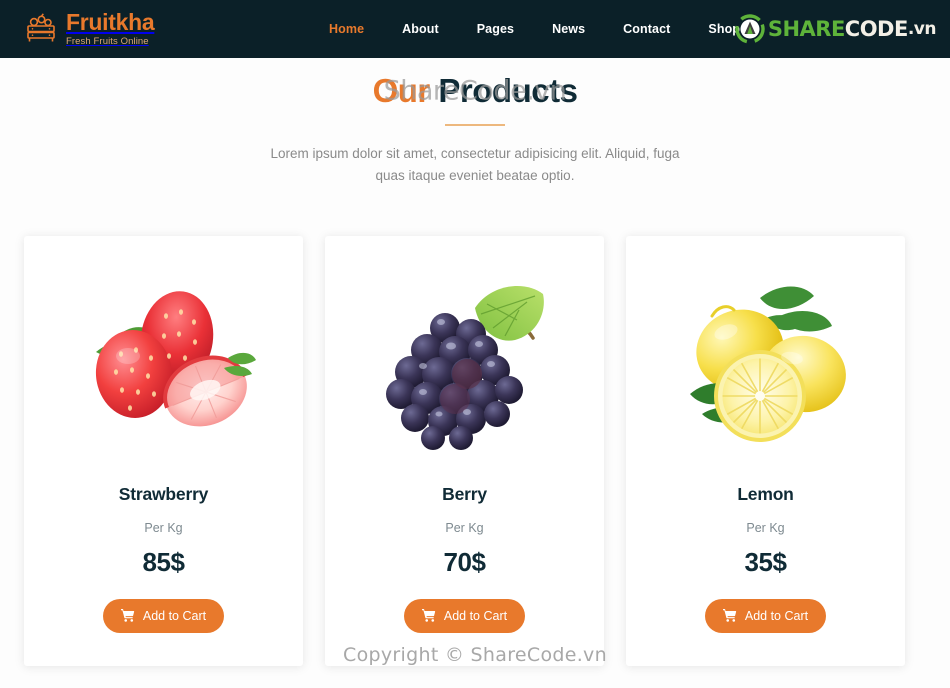 Image resolution: width=950 pixels, height=688 pixels. I want to click on nav-item-contact: Contact, so click(646, 29).